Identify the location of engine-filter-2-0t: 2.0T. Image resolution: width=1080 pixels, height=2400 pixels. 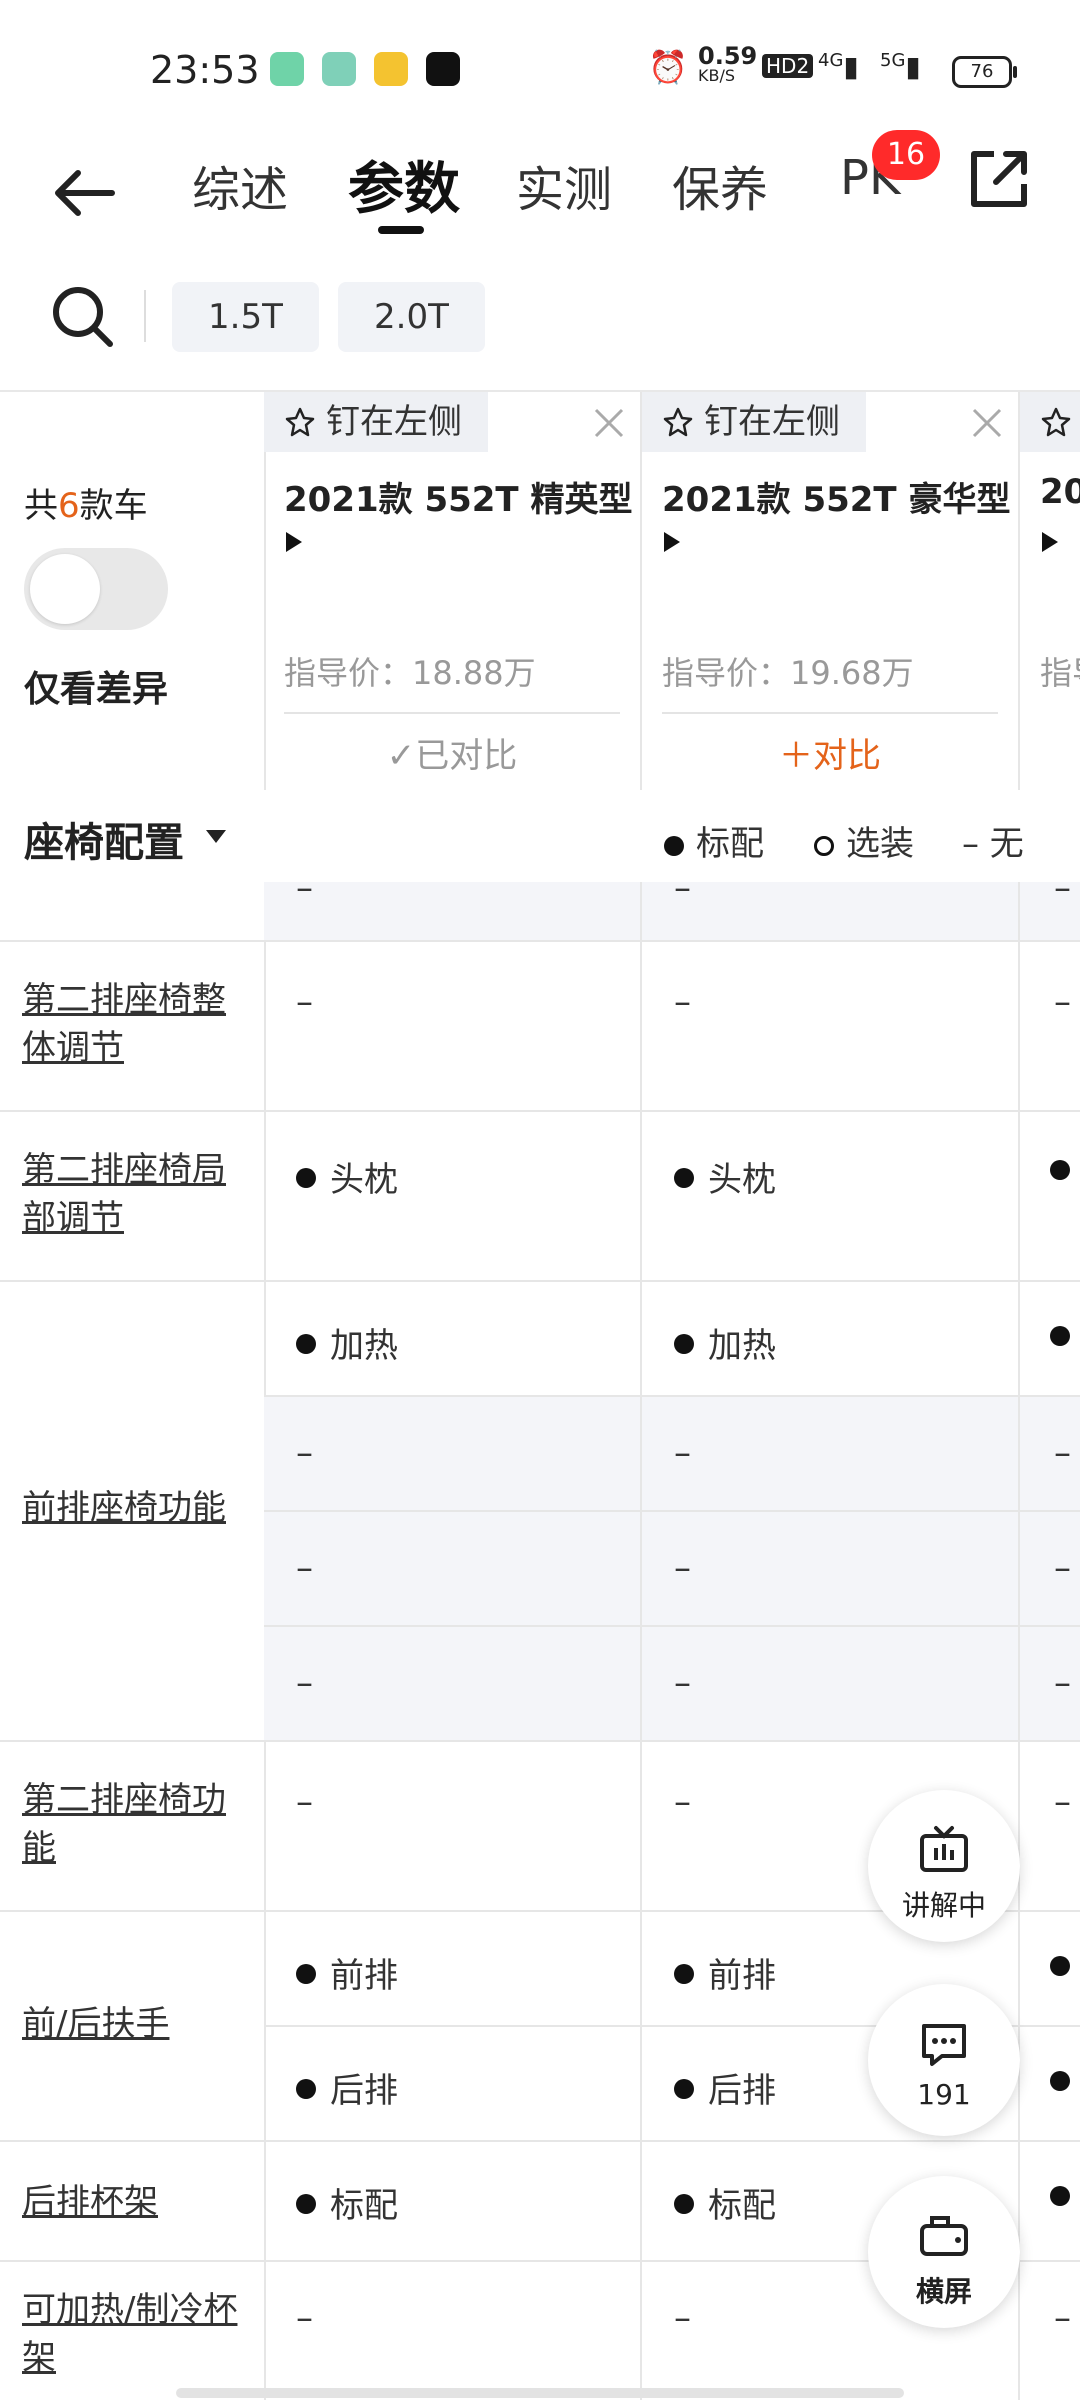
(411, 317).